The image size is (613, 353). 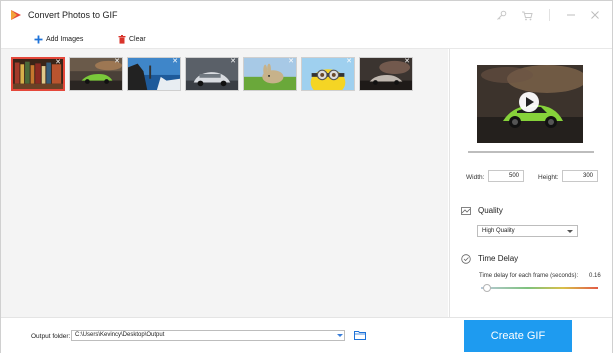 What do you see at coordinates (38, 39) in the screenshot?
I see `plus-icon` at bounding box center [38, 39].